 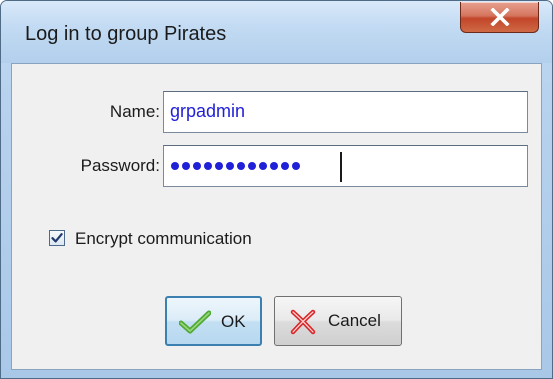 I want to click on name-label: Name:, so click(x=134, y=111).